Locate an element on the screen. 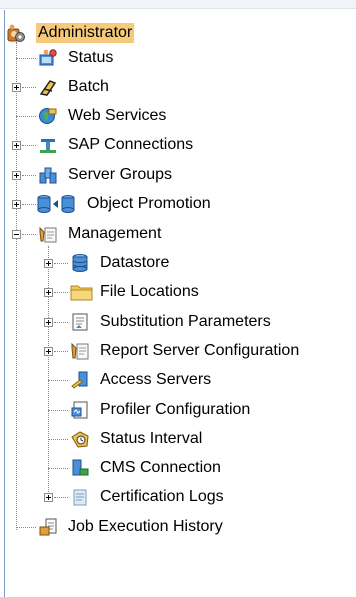 The height and width of the screenshot is (597, 356). tree-node-label: Report Server Configuration is located at coordinates (200, 350).